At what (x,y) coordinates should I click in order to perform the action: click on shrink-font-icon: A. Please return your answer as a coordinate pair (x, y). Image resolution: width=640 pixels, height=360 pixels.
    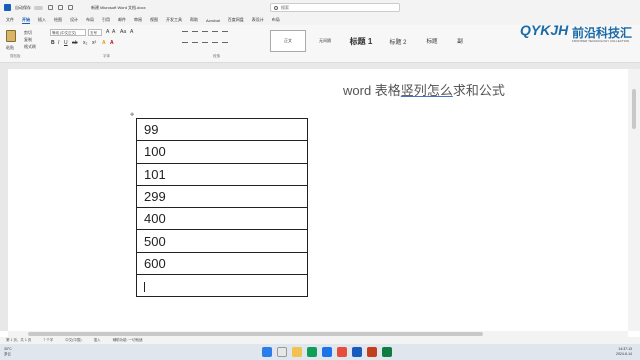
    Looking at the image, I should click on (113, 32).